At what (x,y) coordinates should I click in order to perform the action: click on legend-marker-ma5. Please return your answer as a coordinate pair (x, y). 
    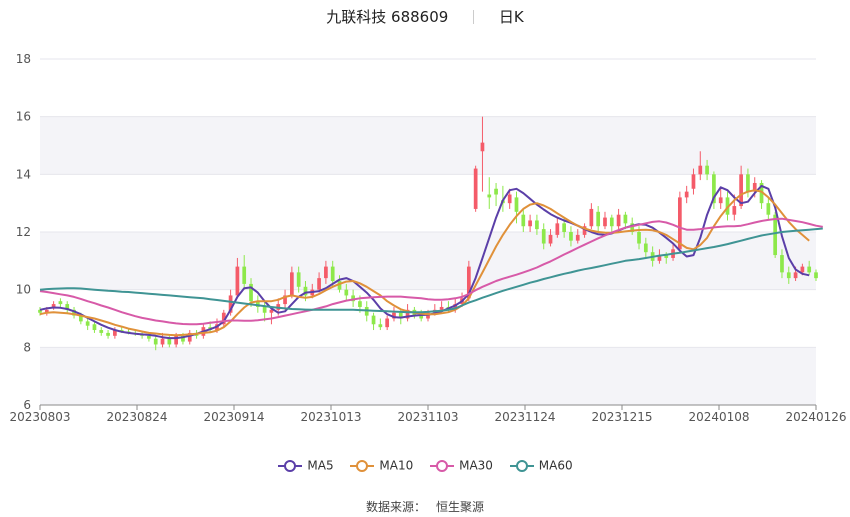
    Looking at the image, I should click on (290, 465).